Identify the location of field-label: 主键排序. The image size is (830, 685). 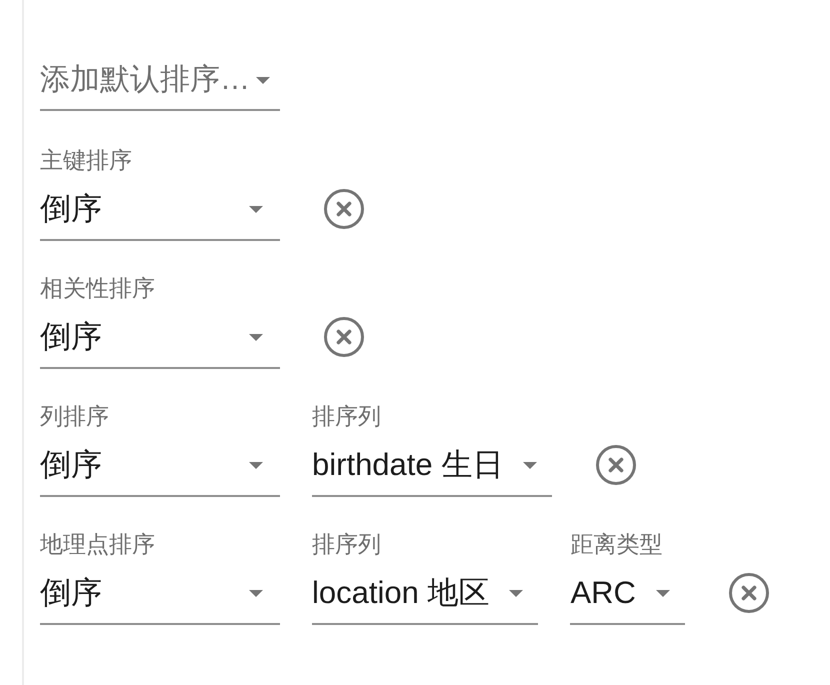
(86, 160).